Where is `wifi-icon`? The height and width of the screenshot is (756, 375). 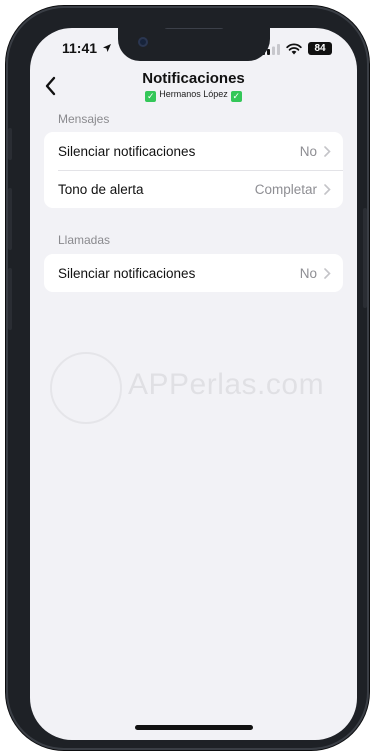
wifi-icon is located at coordinates (294, 49).